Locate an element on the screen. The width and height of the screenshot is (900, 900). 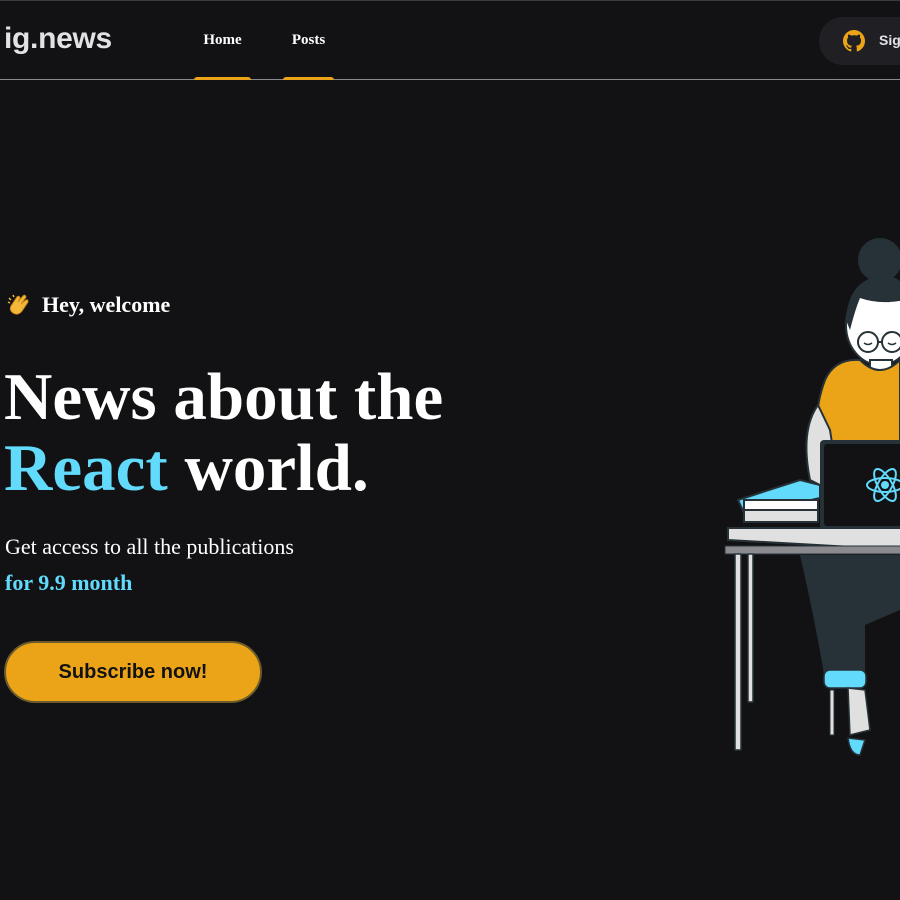
github-icon is located at coordinates (854, 41).